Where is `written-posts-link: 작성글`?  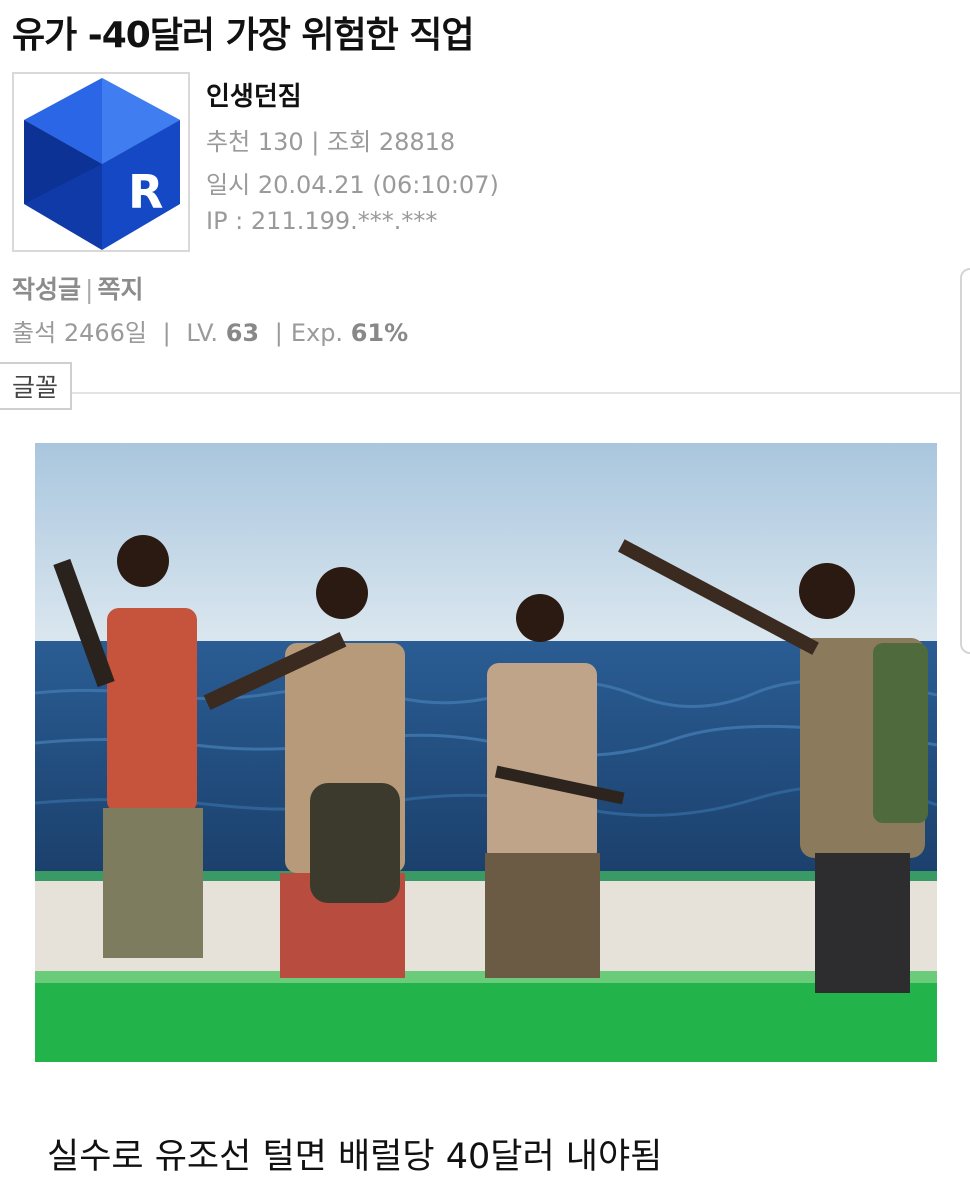
written-posts-link: 작성글 is located at coordinates (46, 289).